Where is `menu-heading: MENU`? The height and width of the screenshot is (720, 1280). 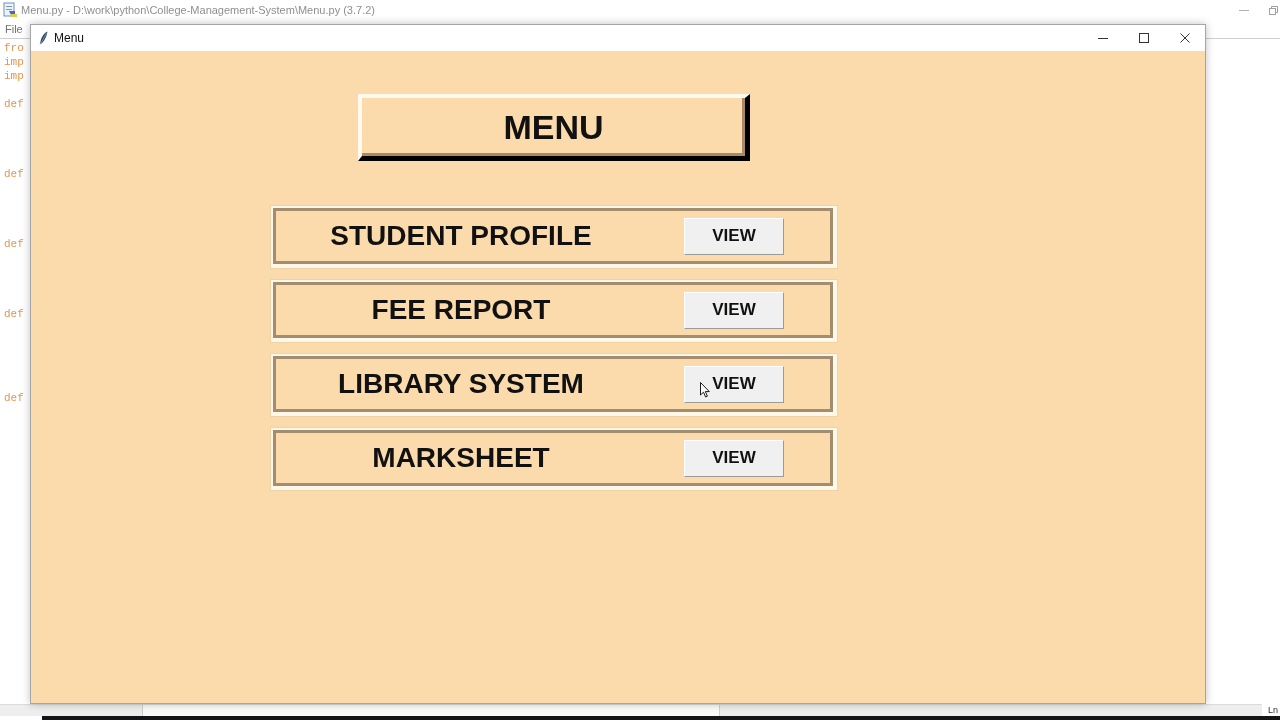 menu-heading: MENU is located at coordinates (554, 127).